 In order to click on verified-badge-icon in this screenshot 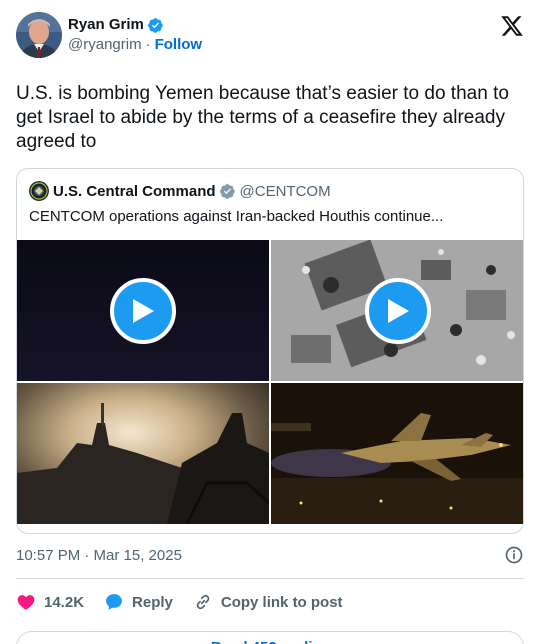, I will do `click(155, 25)`.